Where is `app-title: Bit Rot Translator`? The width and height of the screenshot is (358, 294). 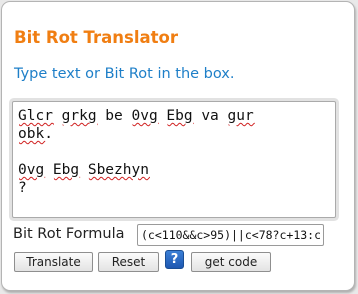 app-title: Bit Rot Translator is located at coordinates (96, 37).